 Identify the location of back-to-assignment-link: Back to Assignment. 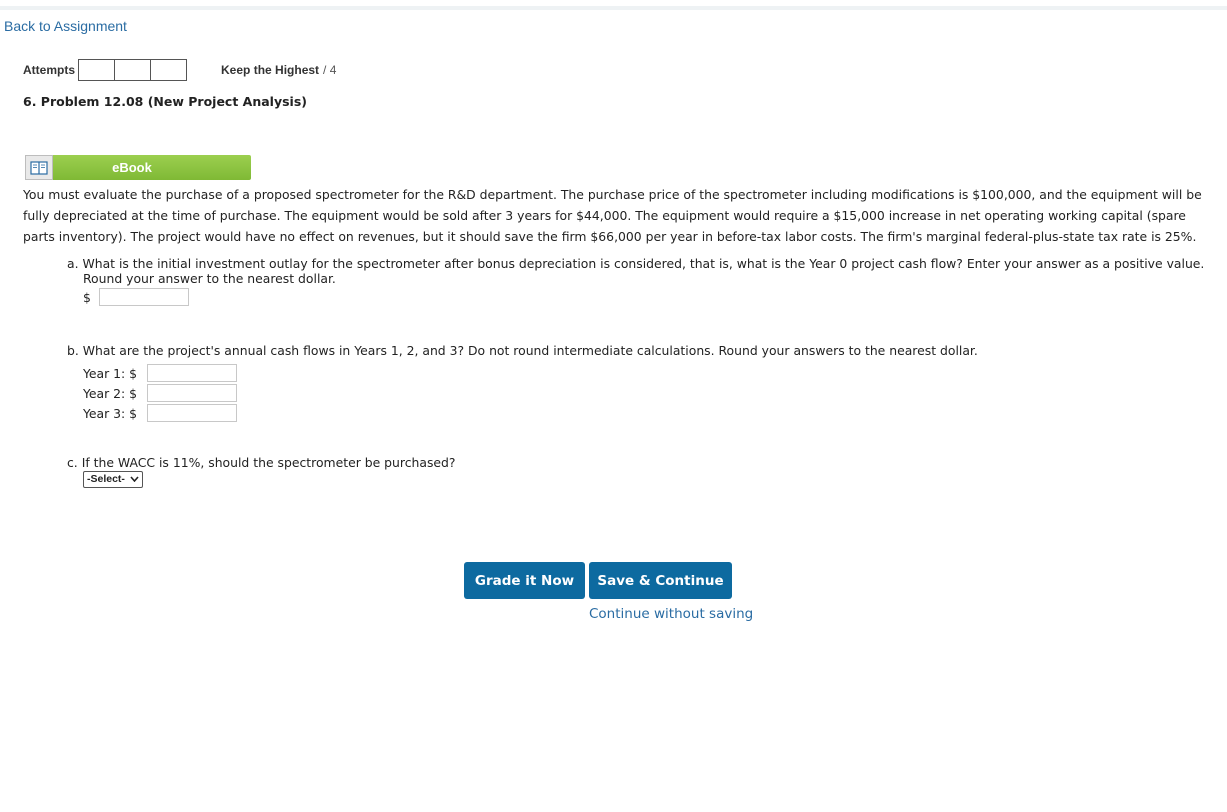
(65, 26).